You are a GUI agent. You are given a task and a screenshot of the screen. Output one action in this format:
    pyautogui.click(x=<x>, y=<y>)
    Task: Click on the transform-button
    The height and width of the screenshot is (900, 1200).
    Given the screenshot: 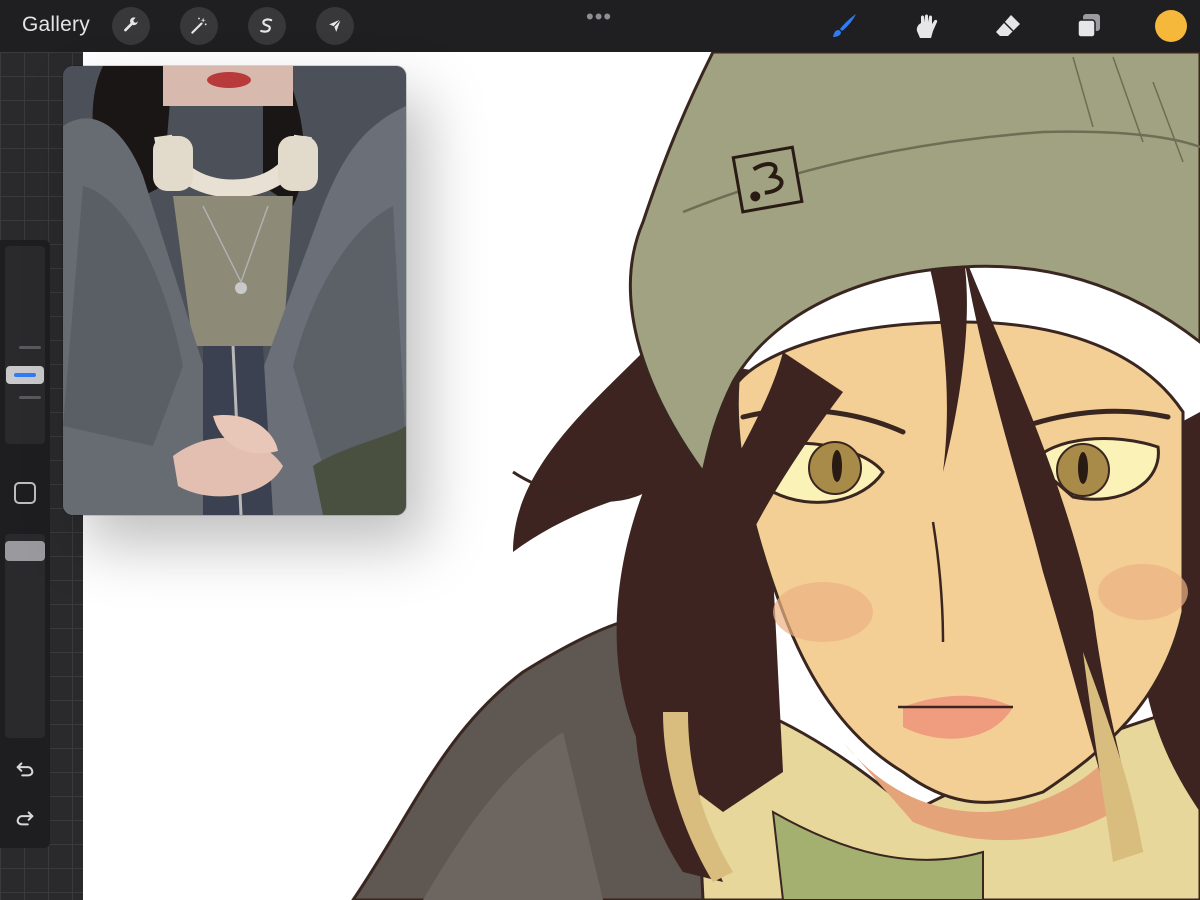 What is the action you would take?
    pyautogui.click(x=335, y=26)
    